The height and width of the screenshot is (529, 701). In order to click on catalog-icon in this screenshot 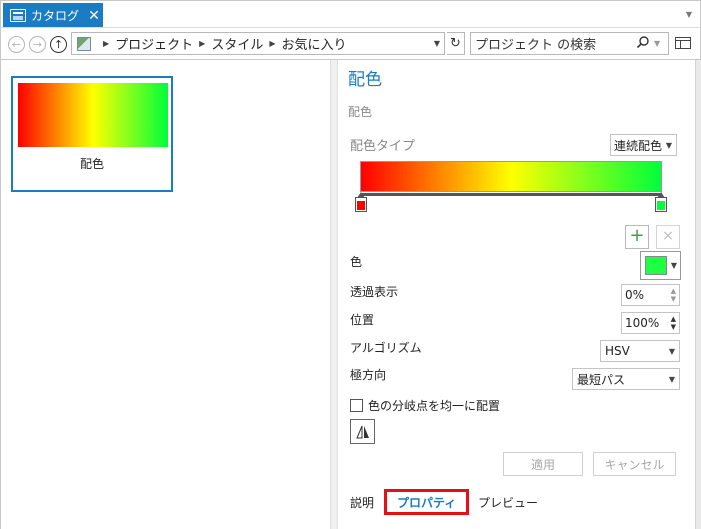, I will do `click(18, 15)`.